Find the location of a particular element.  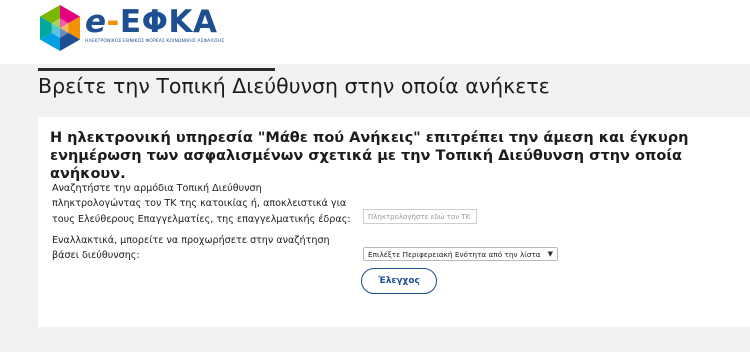

check-button: Έλεγχος is located at coordinates (399, 281).